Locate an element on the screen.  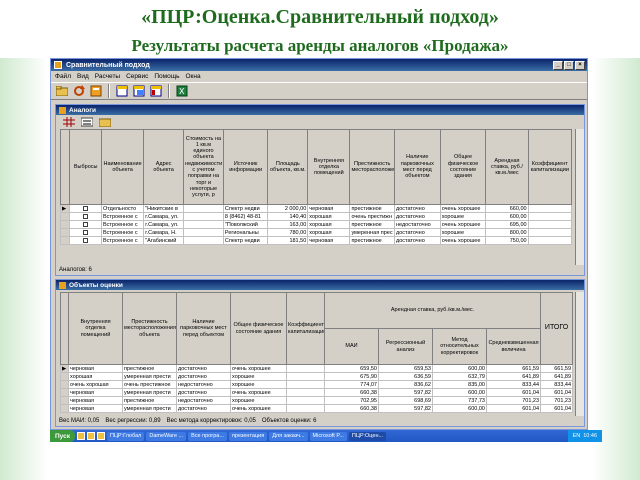
col-header: МАИ is located at coordinates (351, 346).